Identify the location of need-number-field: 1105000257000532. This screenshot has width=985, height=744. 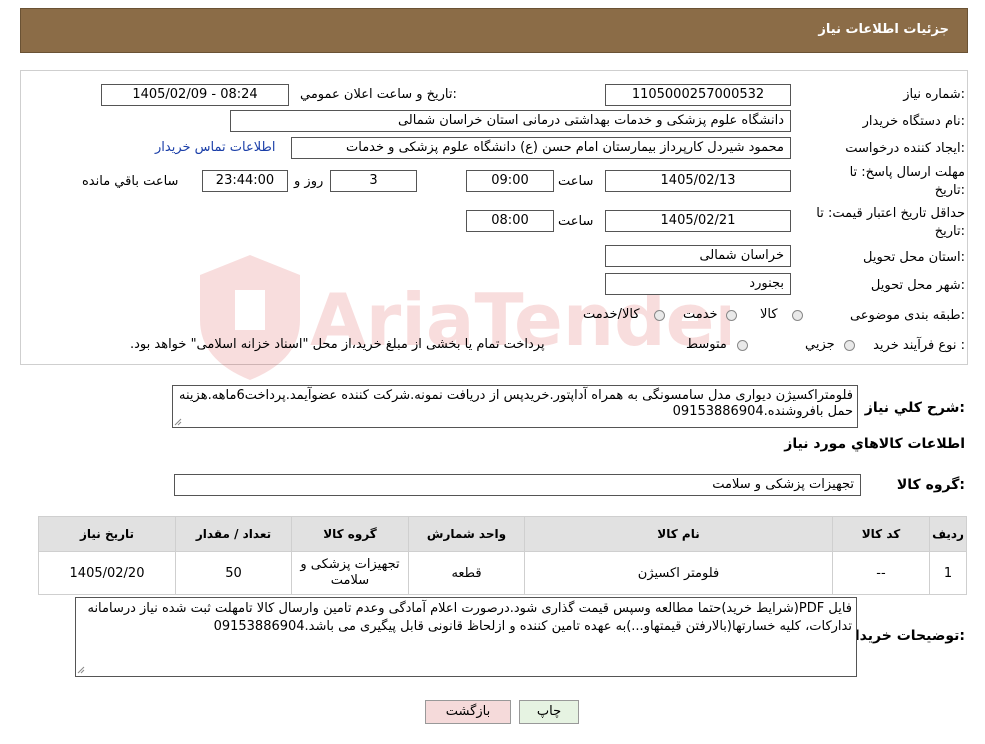
(698, 95).